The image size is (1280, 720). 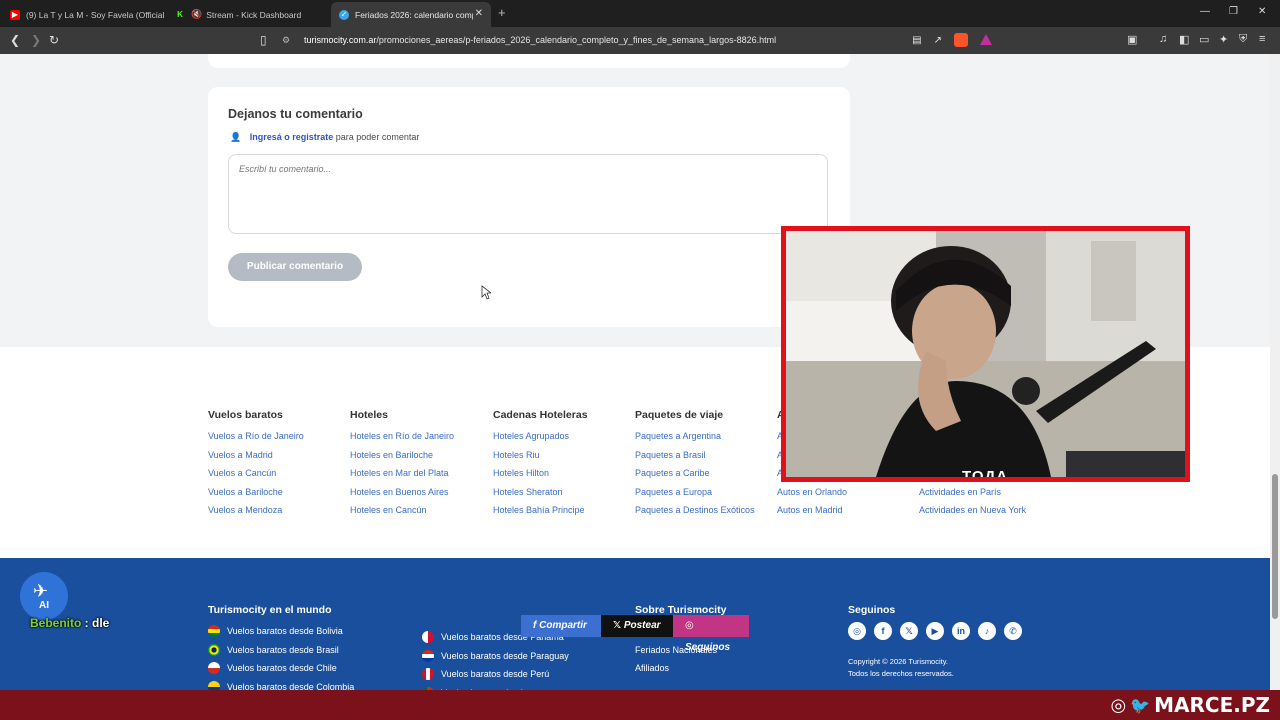 What do you see at coordinates (281, 631) in the screenshot?
I see `country-link: Vuelos baratos desde Bolivia` at bounding box center [281, 631].